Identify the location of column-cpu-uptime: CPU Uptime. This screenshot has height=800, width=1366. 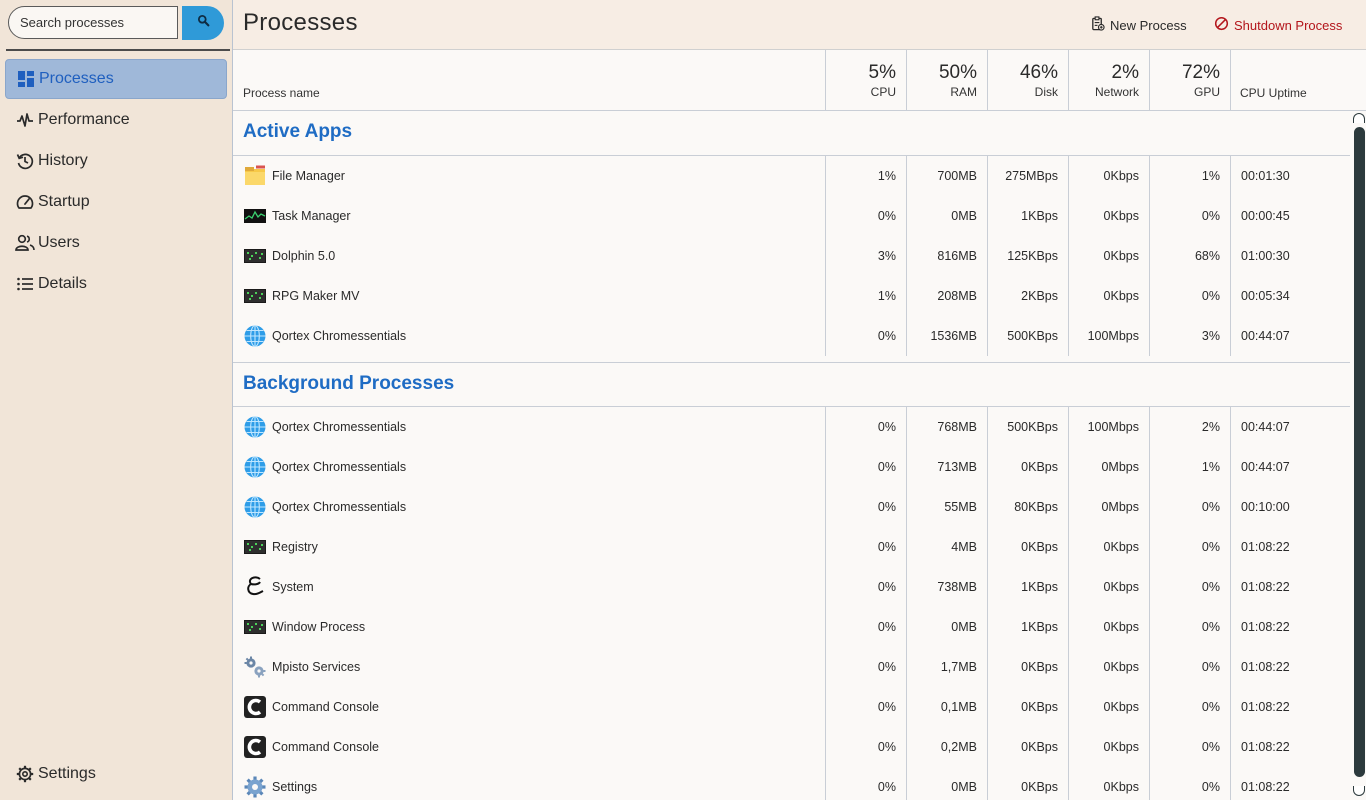
(1298, 80).